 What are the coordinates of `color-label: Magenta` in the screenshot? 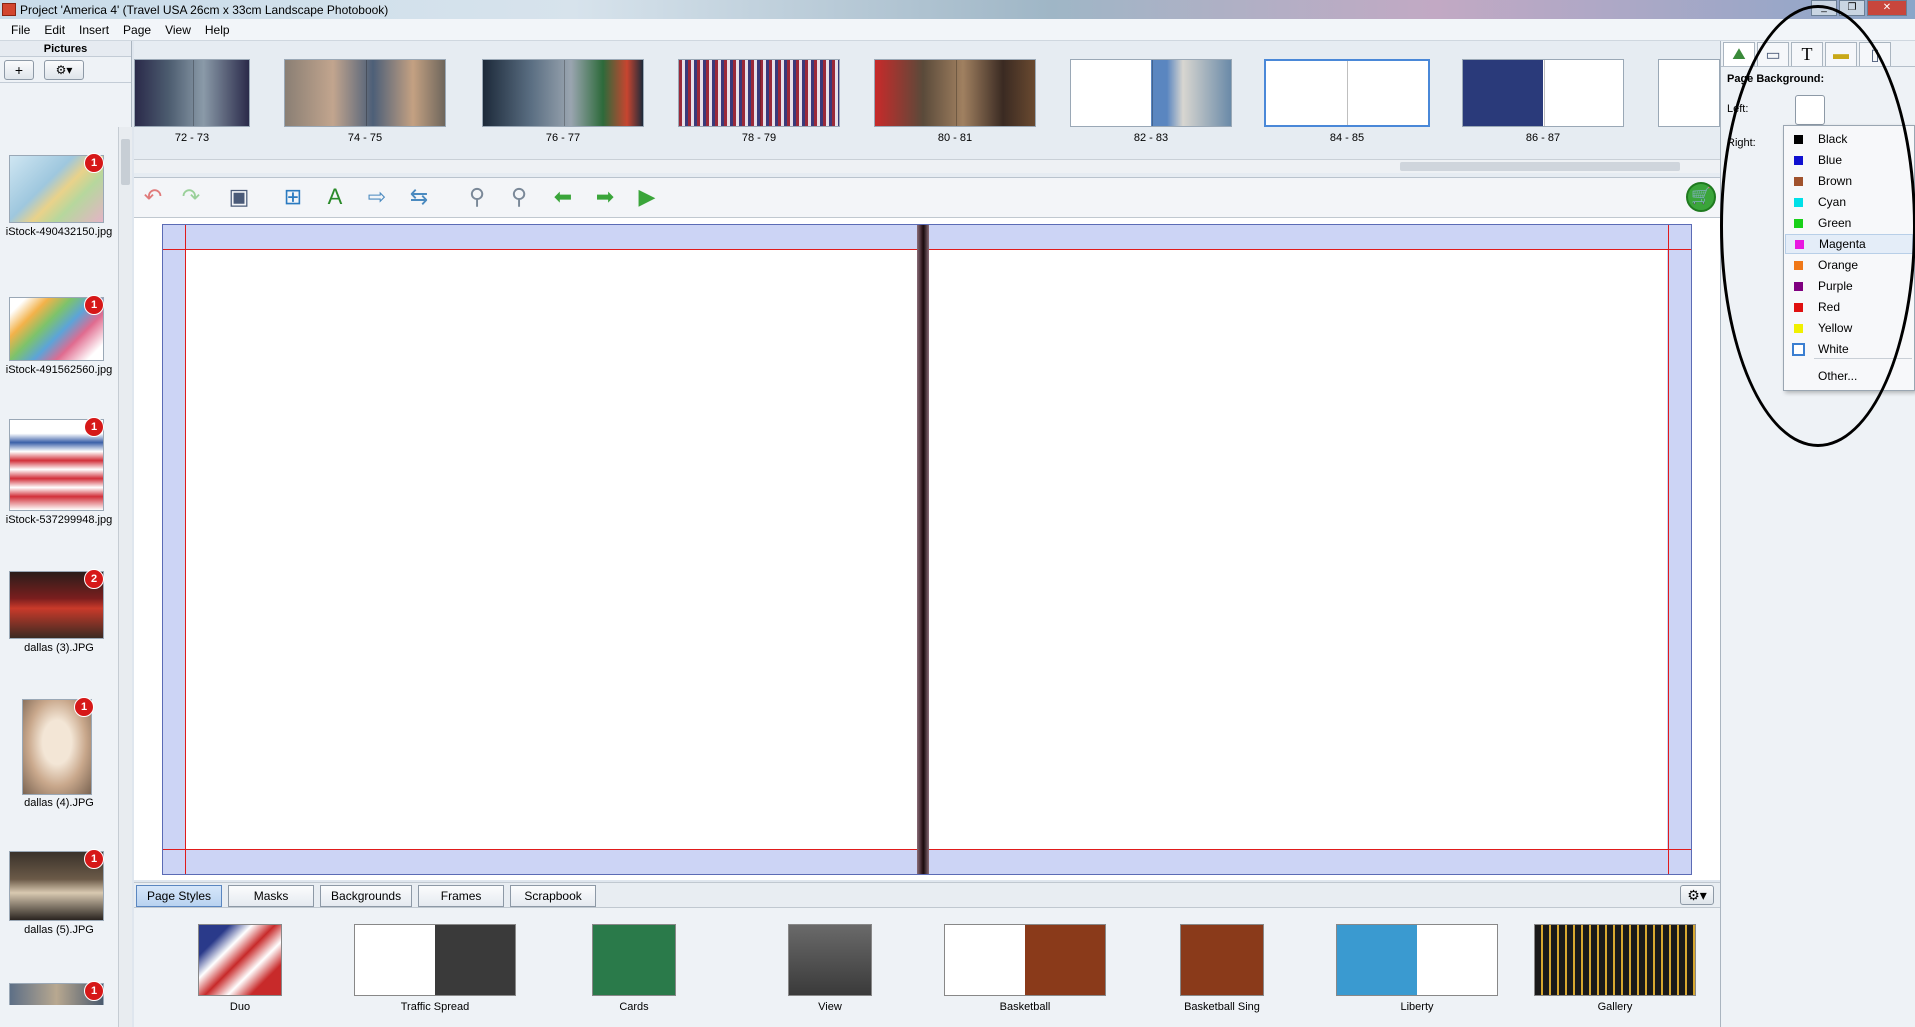 It's located at (1842, 244).